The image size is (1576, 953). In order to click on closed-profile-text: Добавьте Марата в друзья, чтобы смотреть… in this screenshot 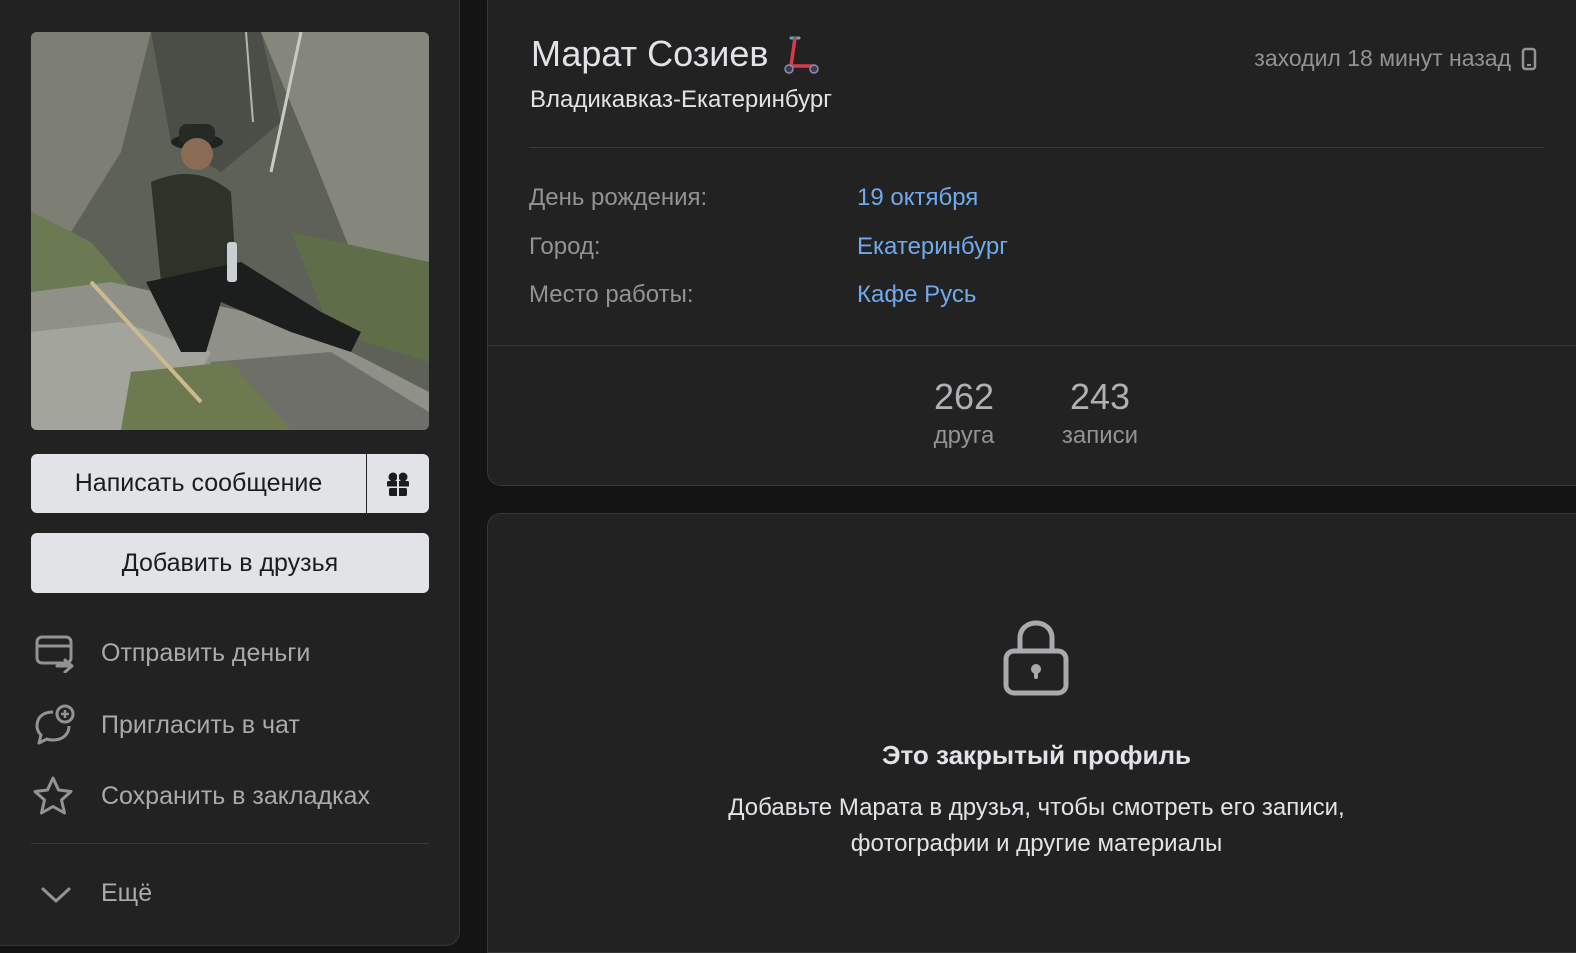, I will do `click(1032, 826)`.